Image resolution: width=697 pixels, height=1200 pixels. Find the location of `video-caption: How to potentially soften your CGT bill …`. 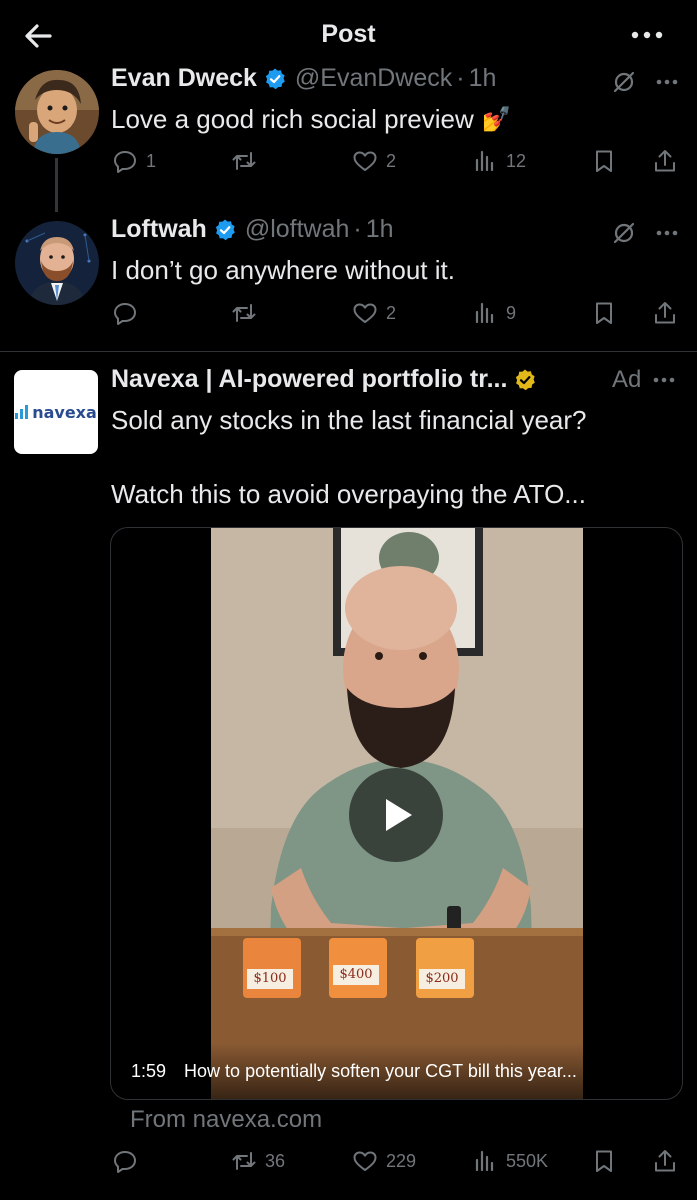

video-caption: How to potentially soften your CGT bill … is located at coordinates (380, 1070).